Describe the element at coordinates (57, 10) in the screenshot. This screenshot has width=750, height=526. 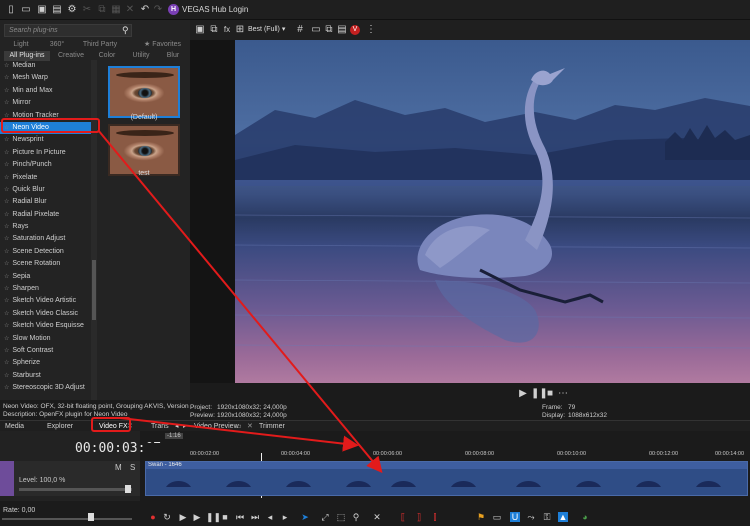
I see `save-as-icon: ▤` at that location.